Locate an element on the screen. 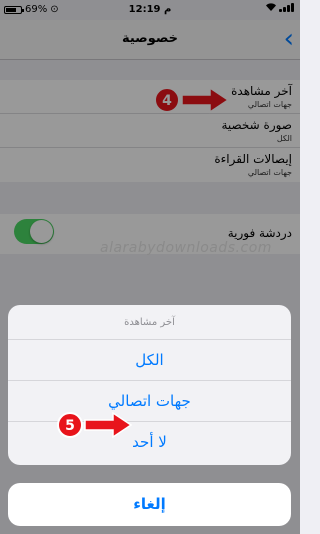 This screenshot has width=320, height=534. step-5-arrow-marker: 5 is located at coordinates (95, 425).